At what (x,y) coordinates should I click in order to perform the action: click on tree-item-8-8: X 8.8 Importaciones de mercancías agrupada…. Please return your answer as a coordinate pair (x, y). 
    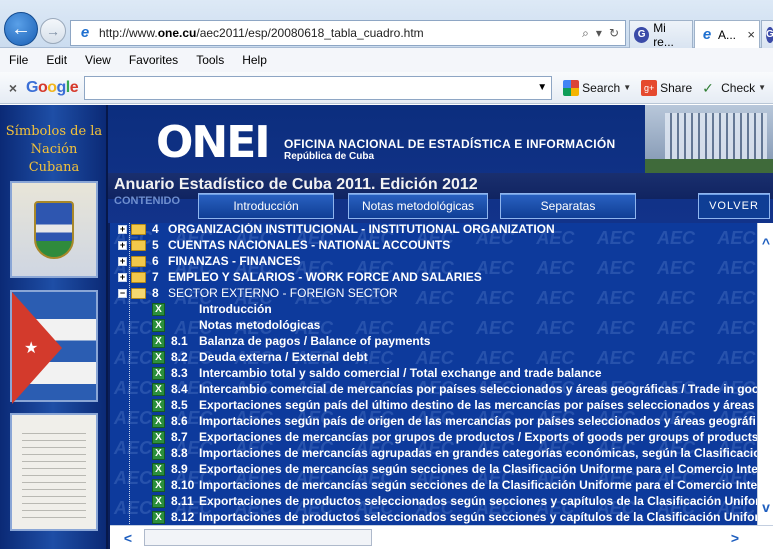
    Looking at the image, I should click on (454, 453).